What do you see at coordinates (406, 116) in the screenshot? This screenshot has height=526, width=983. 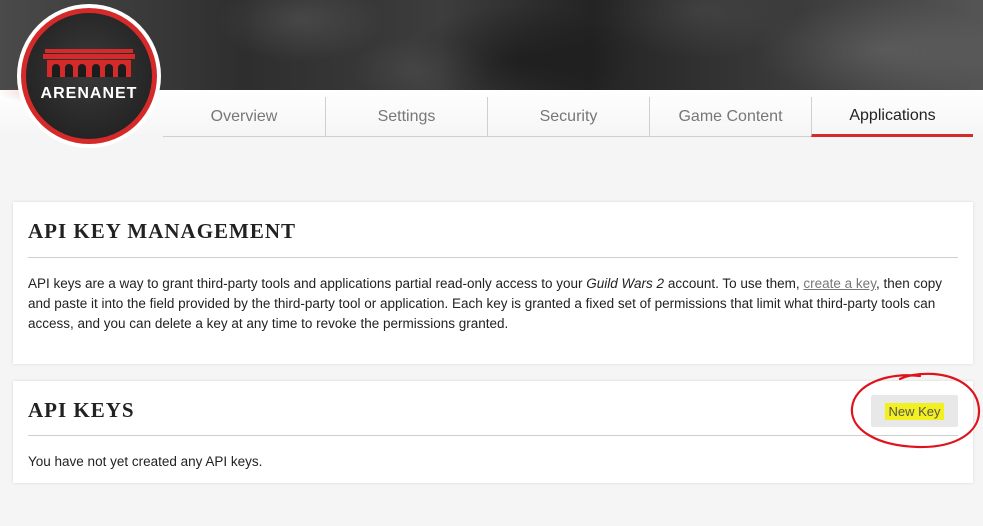 I see `tab-settings: Settings` at bounding box center [406, 116].